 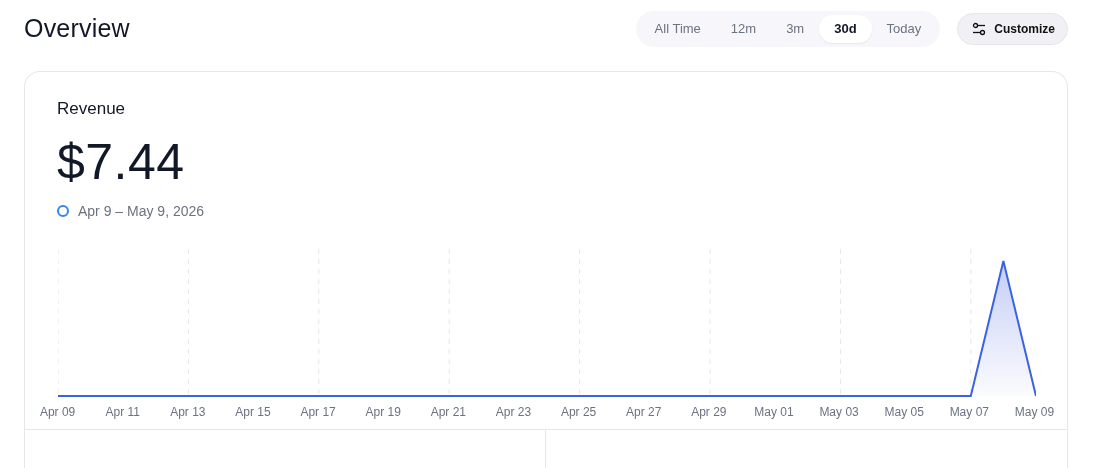 What do you see at coordinates (644, 412) in the screenshot?
I see `axis-label: Apr 27` at bounding box center [644, 412].